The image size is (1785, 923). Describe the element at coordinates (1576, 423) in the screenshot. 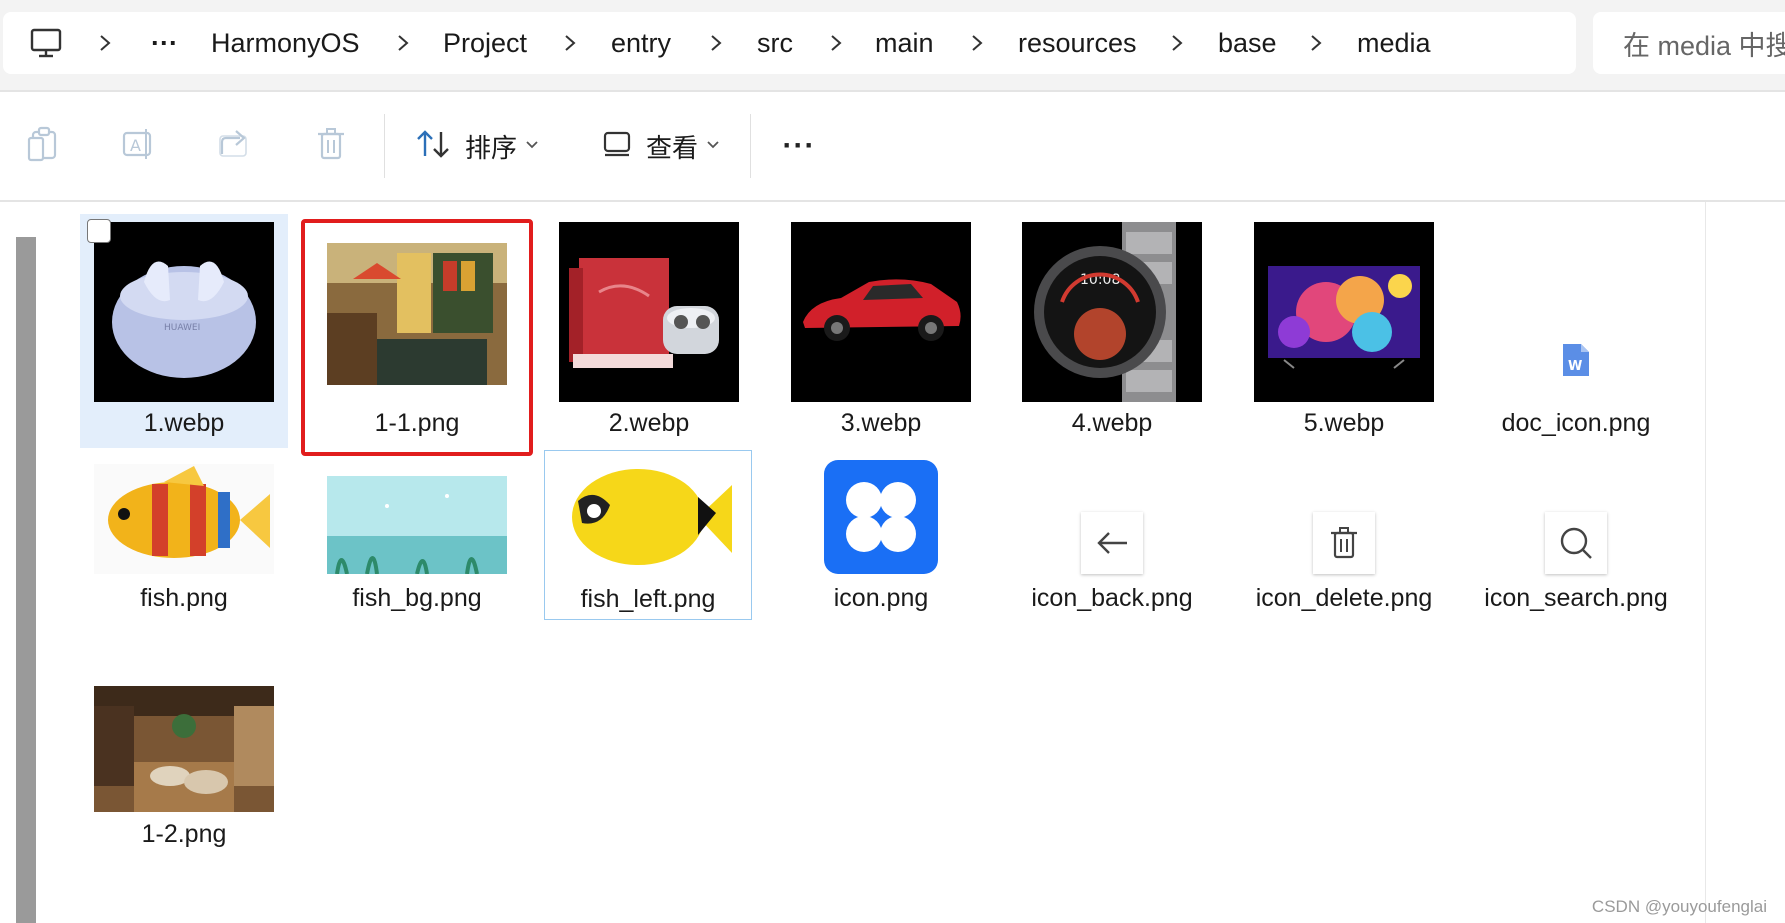

I see `file-name: doc_icon.png` at that location.